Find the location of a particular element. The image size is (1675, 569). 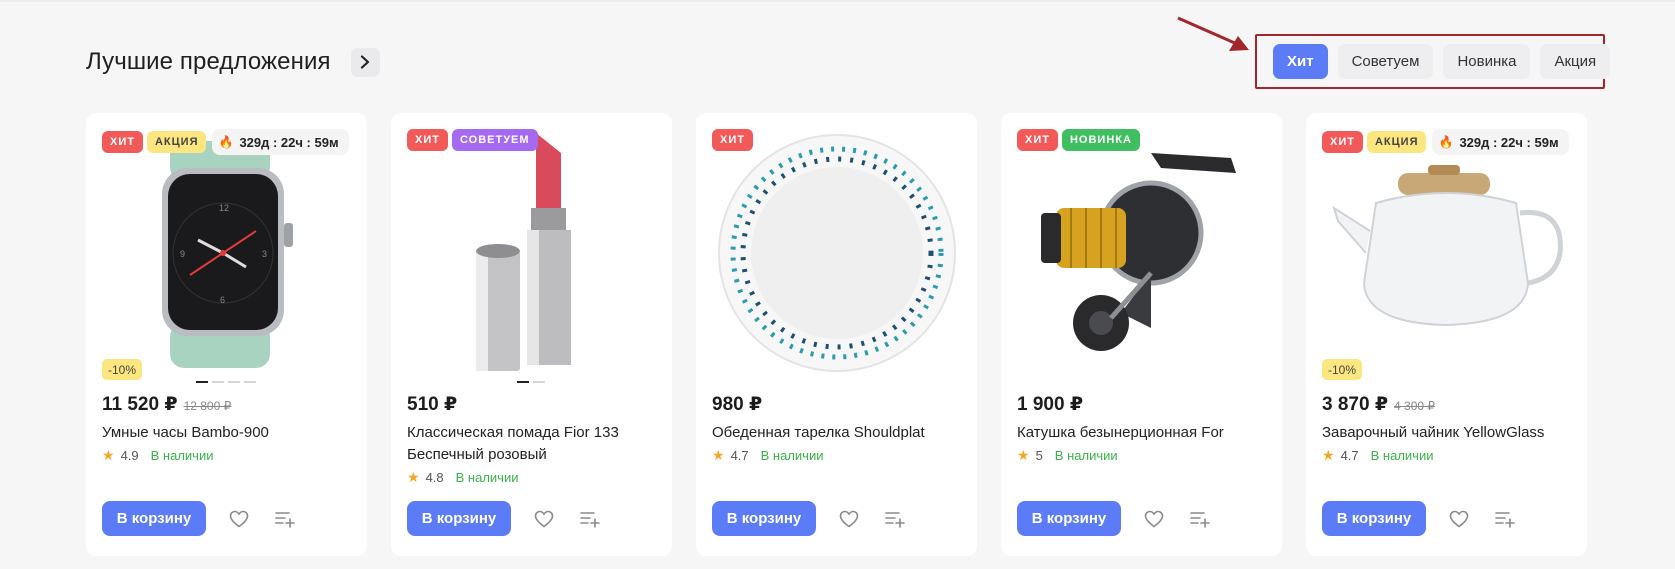

product-image-lipstick is located at coordinates (531, 248).